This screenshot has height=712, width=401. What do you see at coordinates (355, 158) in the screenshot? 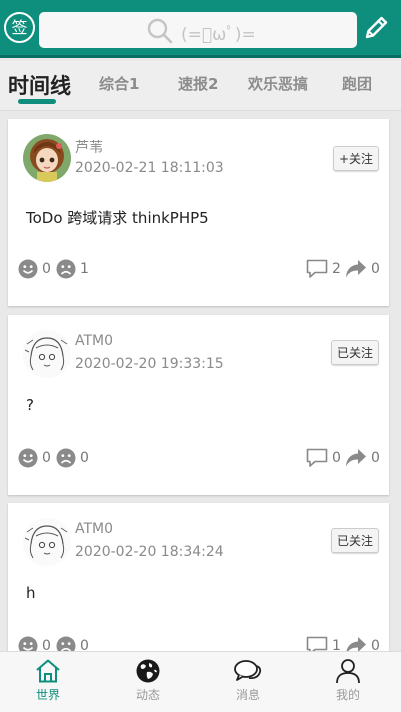
I see `follow-button: +关注` at bounding box center [355, 158].